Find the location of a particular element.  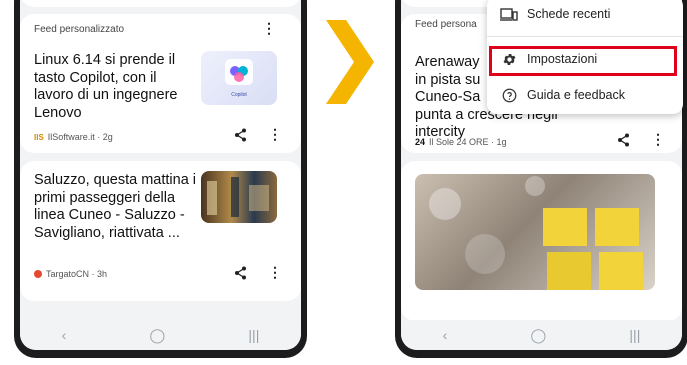

source-name: Il Sole 24 ORE · 1g is located at coordinates (468, 142).